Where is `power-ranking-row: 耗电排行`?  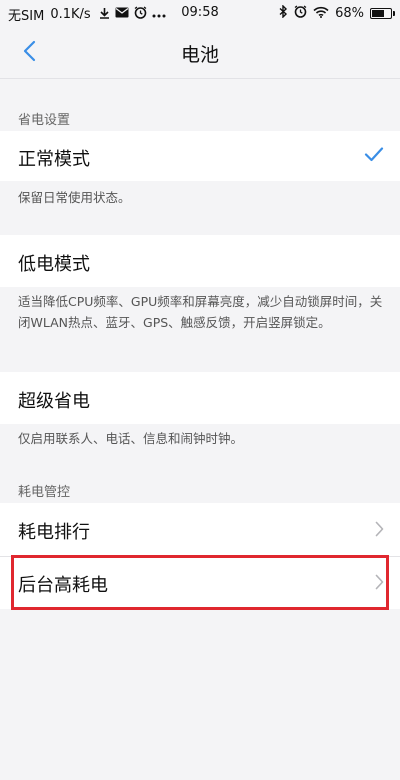
power-ranking-row: 耗电排行 is located at coordinates (200, 529).